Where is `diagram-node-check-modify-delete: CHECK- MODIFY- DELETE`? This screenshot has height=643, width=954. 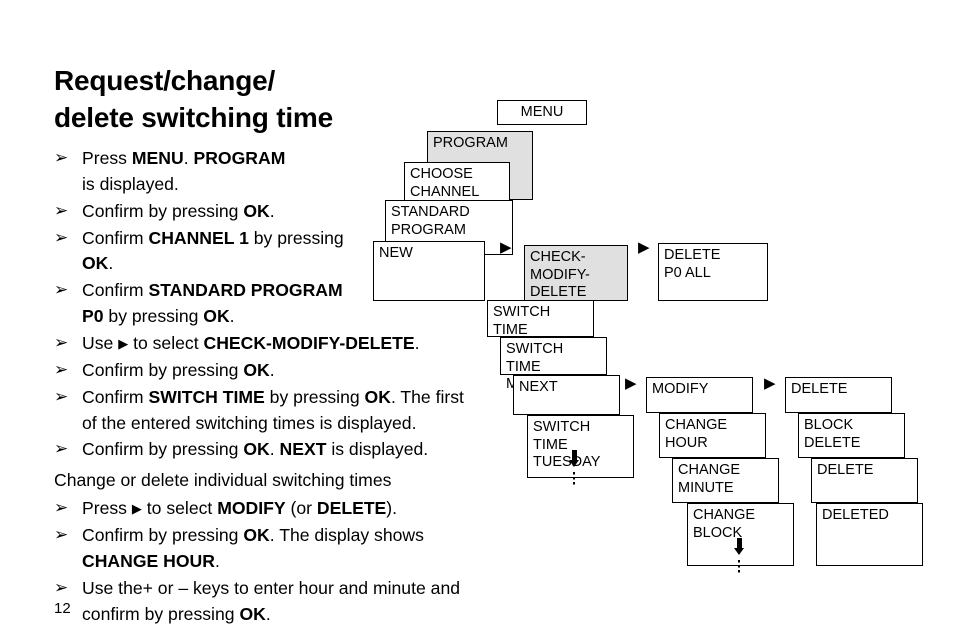
diagram-node-check-modify-delete: CHECK- MODIFY- DELETE is located at coordinates (576, 273).